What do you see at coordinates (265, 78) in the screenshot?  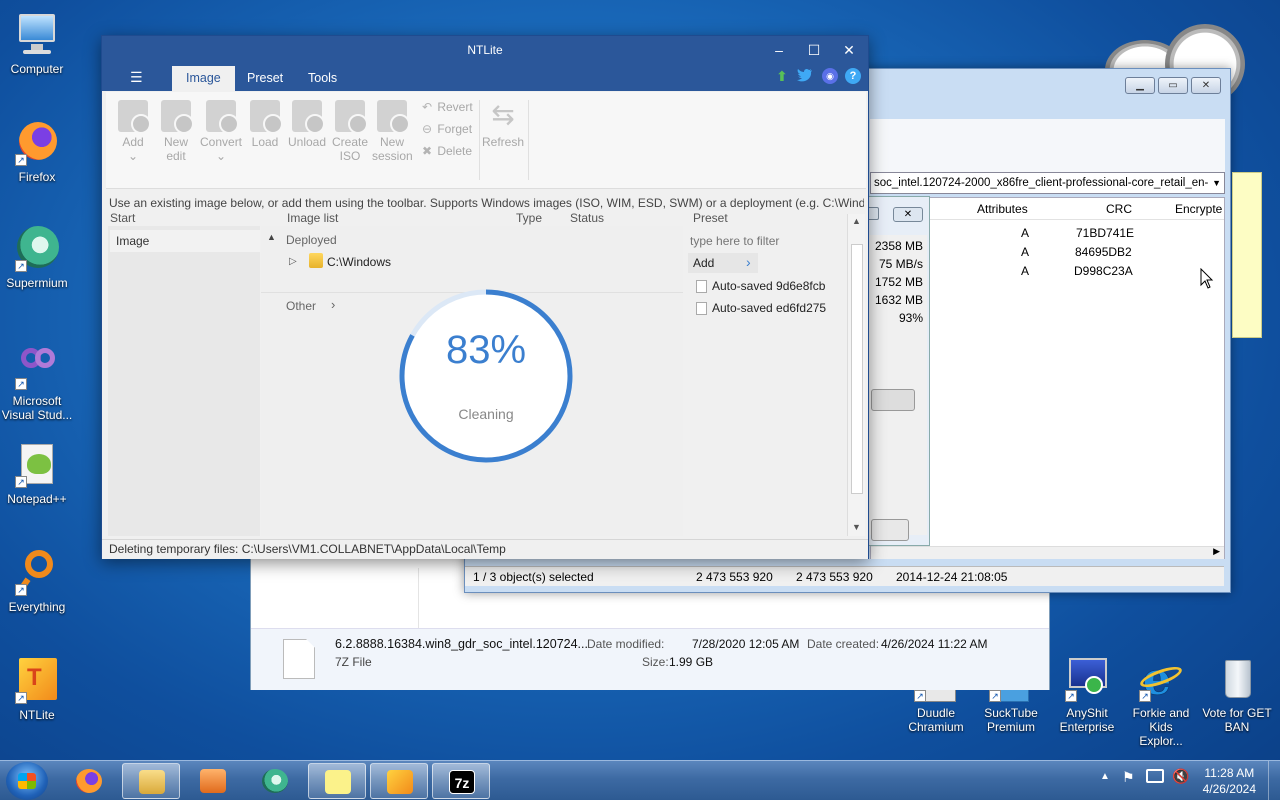 I see `tab-preset: Preset` at bounding box center [265, 78].